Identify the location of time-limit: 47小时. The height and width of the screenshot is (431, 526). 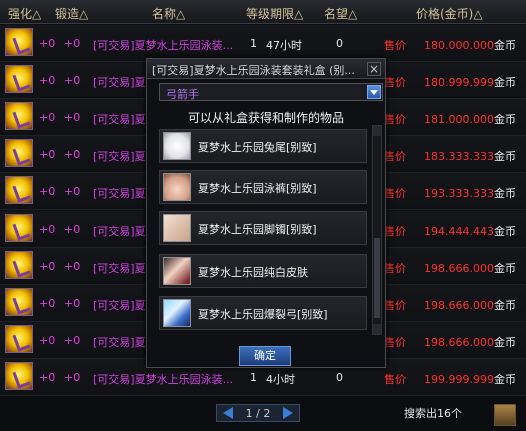
(284, 45).